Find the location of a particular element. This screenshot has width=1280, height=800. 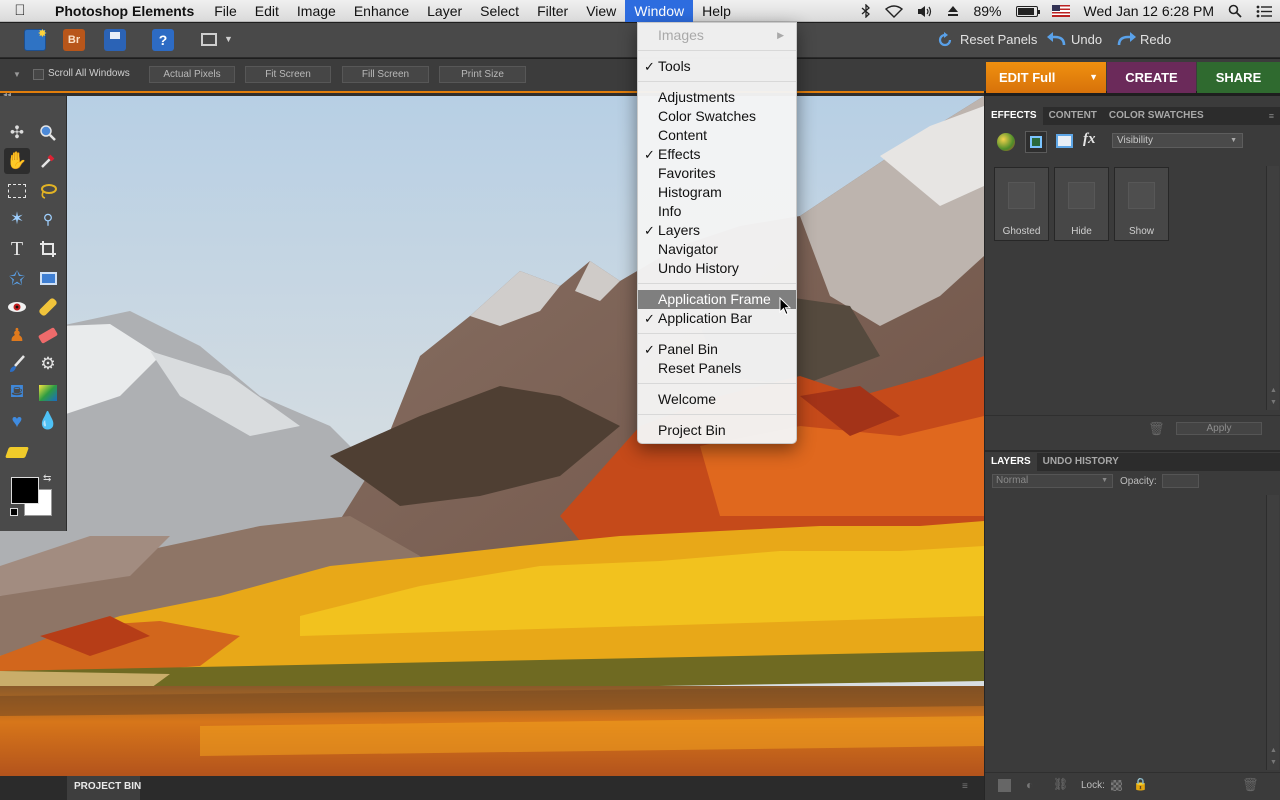

menu-item-panel-bin: ✓ Panel Bin is located at coordinates (717, 349).